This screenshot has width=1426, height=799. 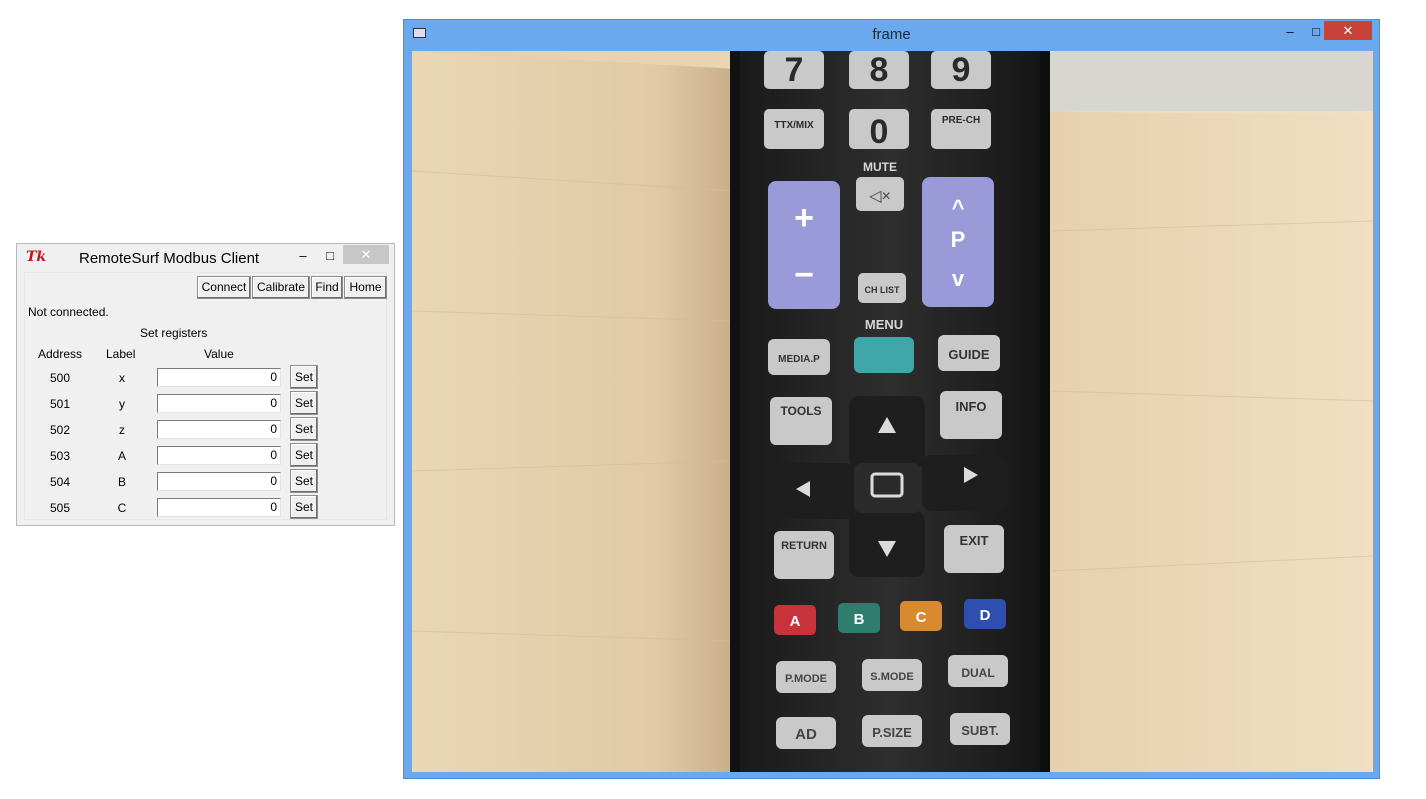 I want to click on key-dual: DUAL, so click(x=977, y=673).